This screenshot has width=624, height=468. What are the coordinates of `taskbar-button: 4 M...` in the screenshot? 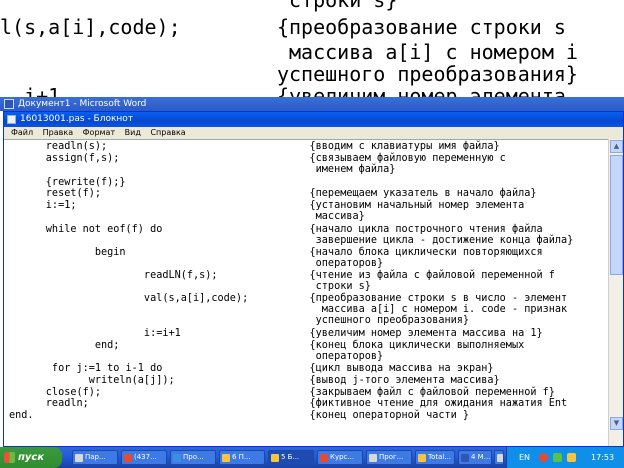 It's located at (475, 457).